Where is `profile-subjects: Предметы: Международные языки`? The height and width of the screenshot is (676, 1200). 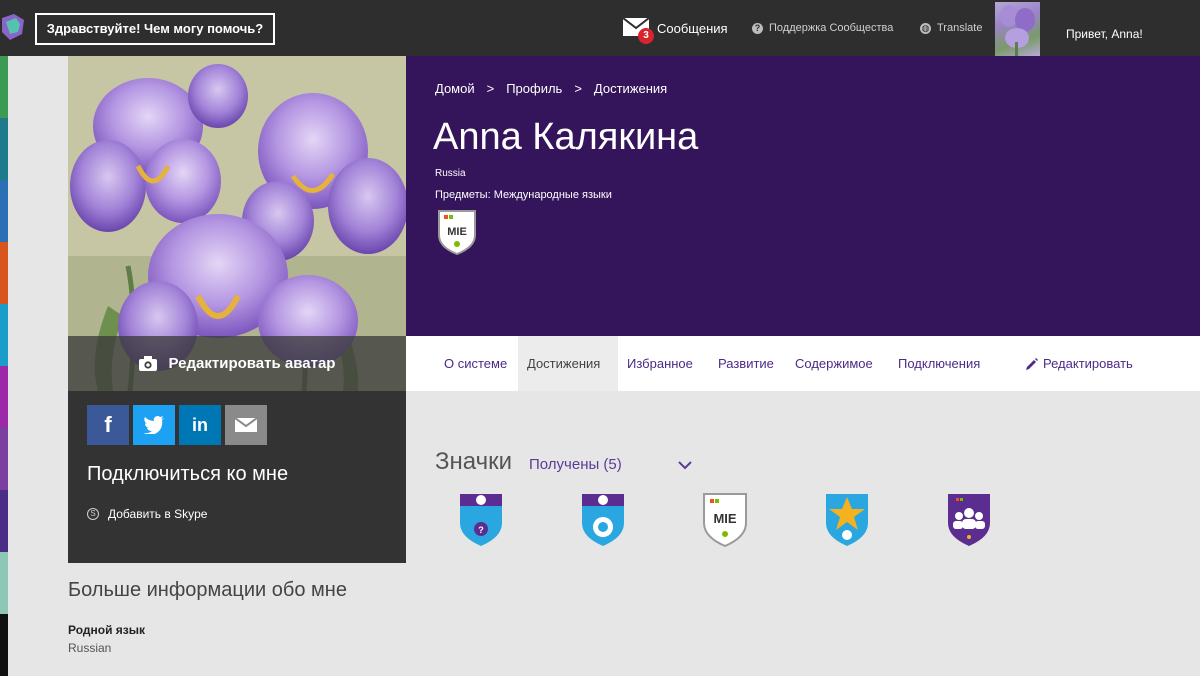 profile-subjects: Предметы: Международные языки is located at coordinates (523, 195).